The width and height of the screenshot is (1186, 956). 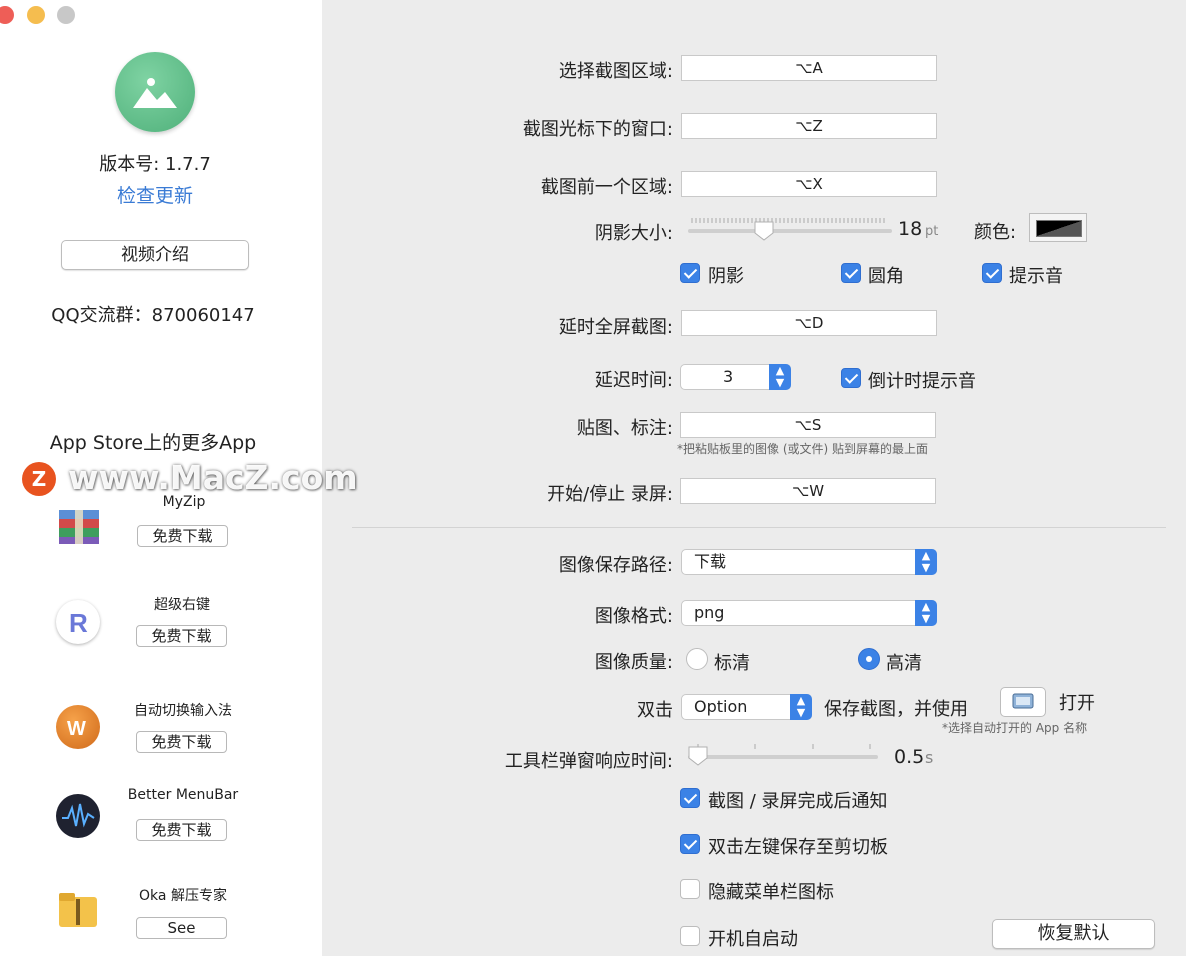 What do you see at coordinates (698, 756) in the screenshot?
I see `toolbar-delay-slider-knob` at bounding box center [698, 756].